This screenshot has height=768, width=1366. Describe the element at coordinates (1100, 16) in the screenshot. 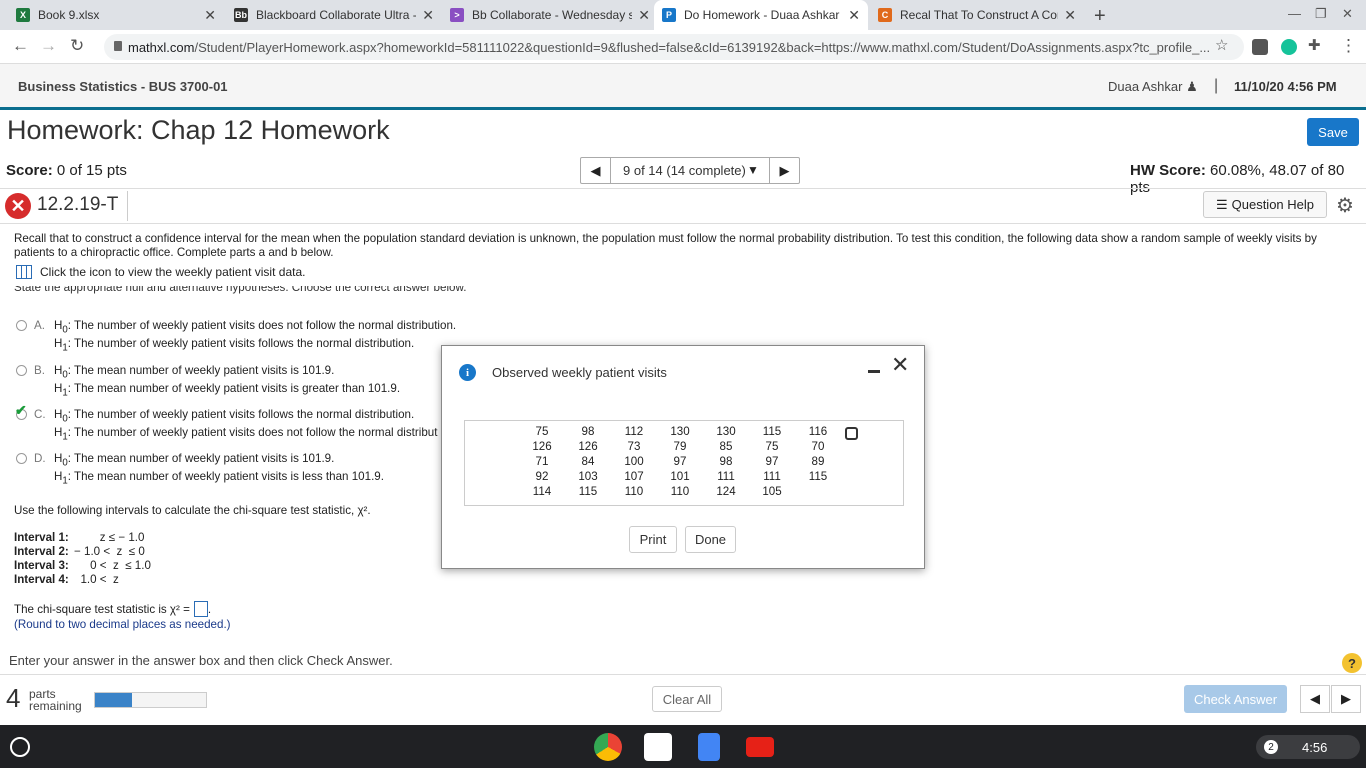

I see `new-tab-button: +` at that location.